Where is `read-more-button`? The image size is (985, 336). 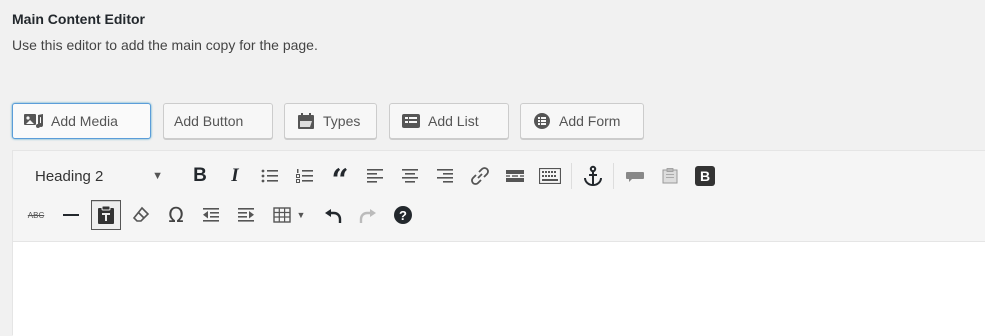
read-more-button is located at coordinates (515, 176).